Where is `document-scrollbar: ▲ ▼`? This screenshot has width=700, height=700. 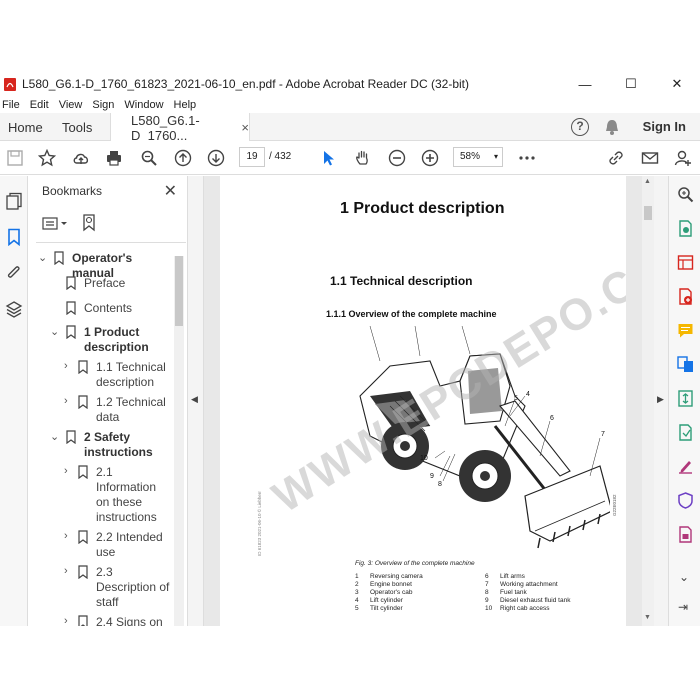
document-scrollbar: ▲ ▼ is located at coordinates (648, 401).